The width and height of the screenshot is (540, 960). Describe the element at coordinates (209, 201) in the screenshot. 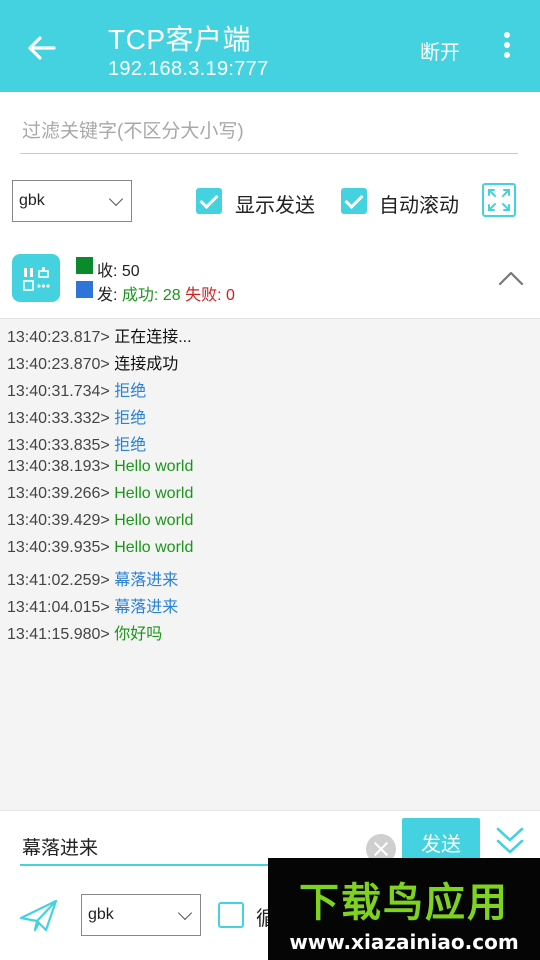

I see `show-send-checkbox` at that location.